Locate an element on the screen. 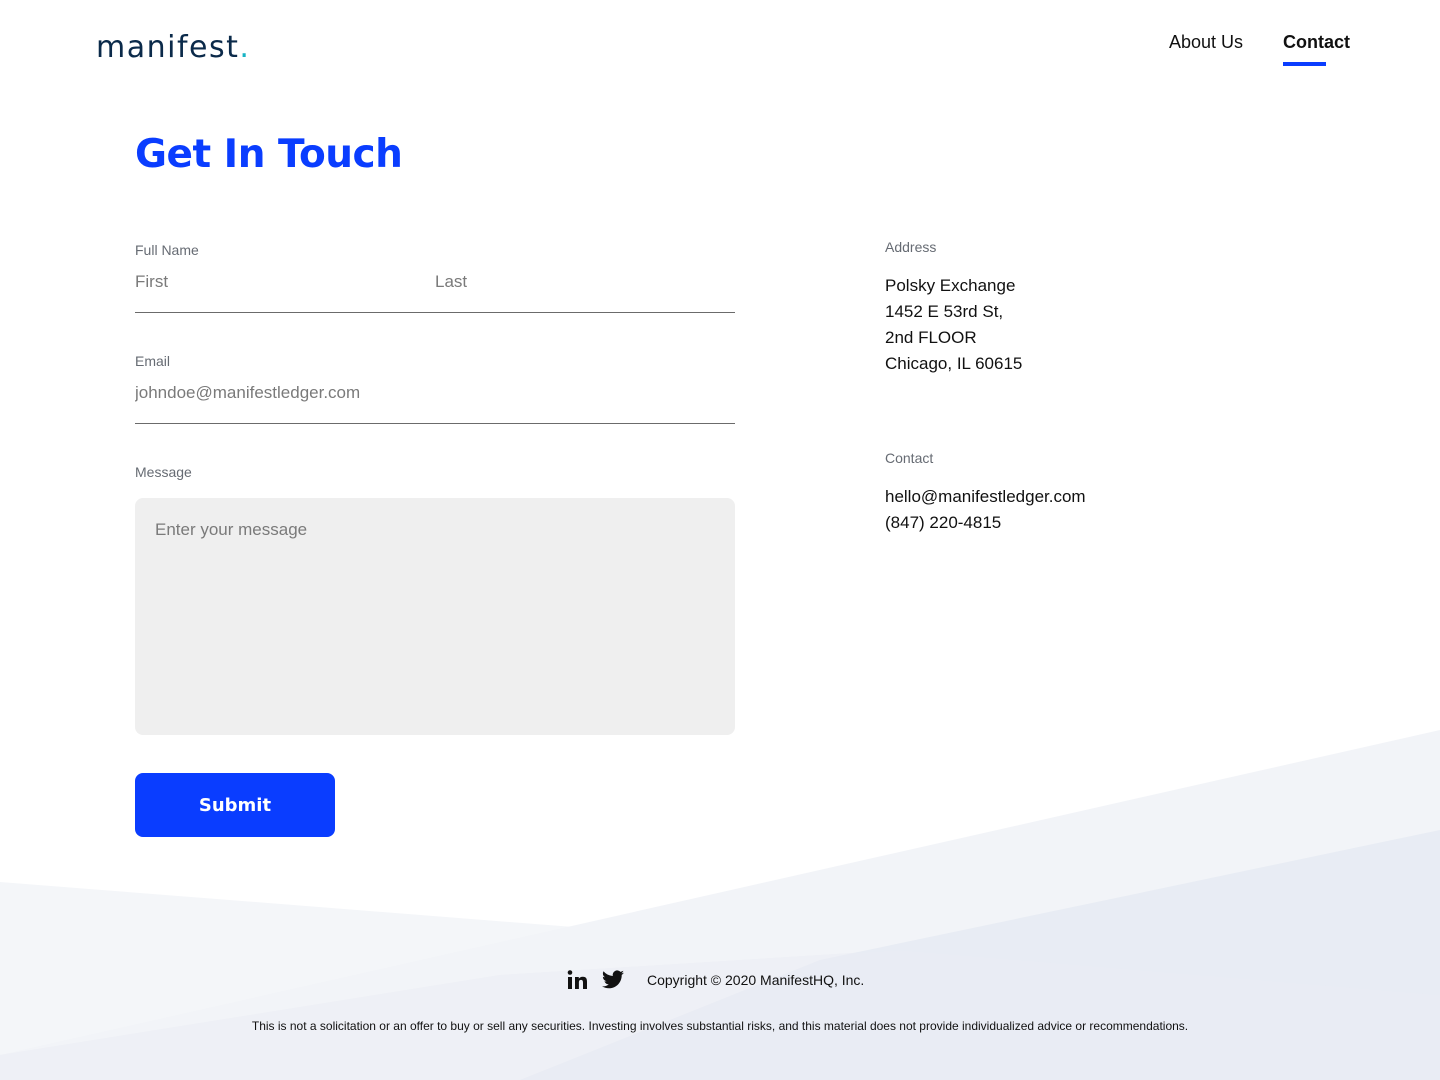  contact-phone: (847) 220-4815 is located at coordinates (985, 523).